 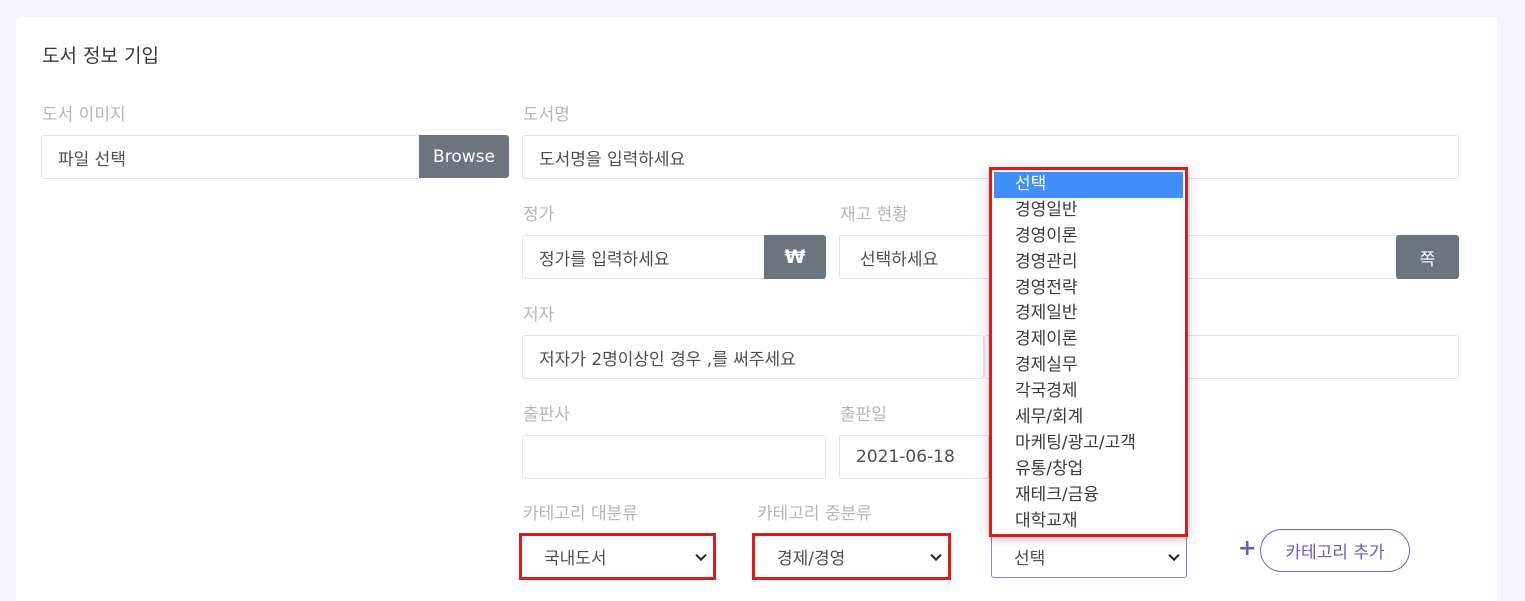 What do you see at coordinates (874, 215) in the screenshot?
I see `stock-label: 재고 현황` at bounding box center [874, 215].